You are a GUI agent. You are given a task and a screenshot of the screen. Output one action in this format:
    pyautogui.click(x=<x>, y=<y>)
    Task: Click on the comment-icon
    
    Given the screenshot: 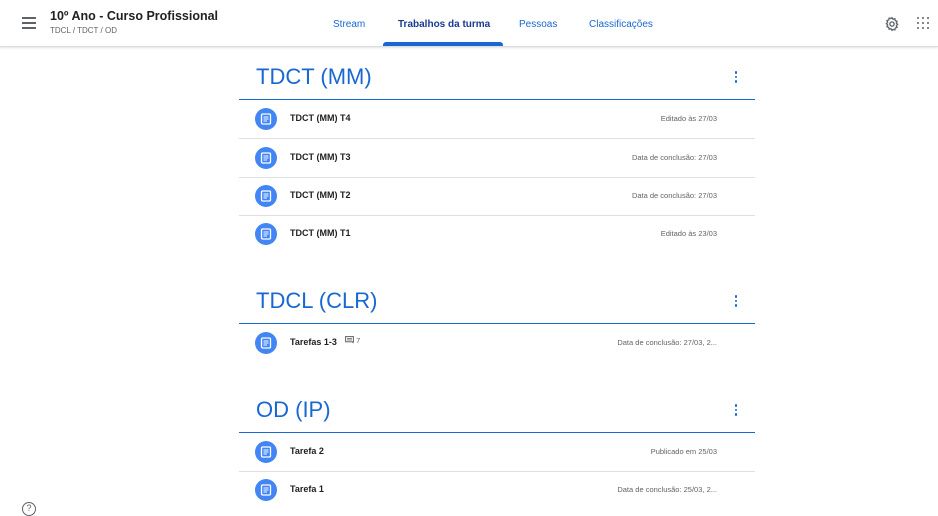 What is the action you would take?
    pyautogui.click(x=349, y=340)
    